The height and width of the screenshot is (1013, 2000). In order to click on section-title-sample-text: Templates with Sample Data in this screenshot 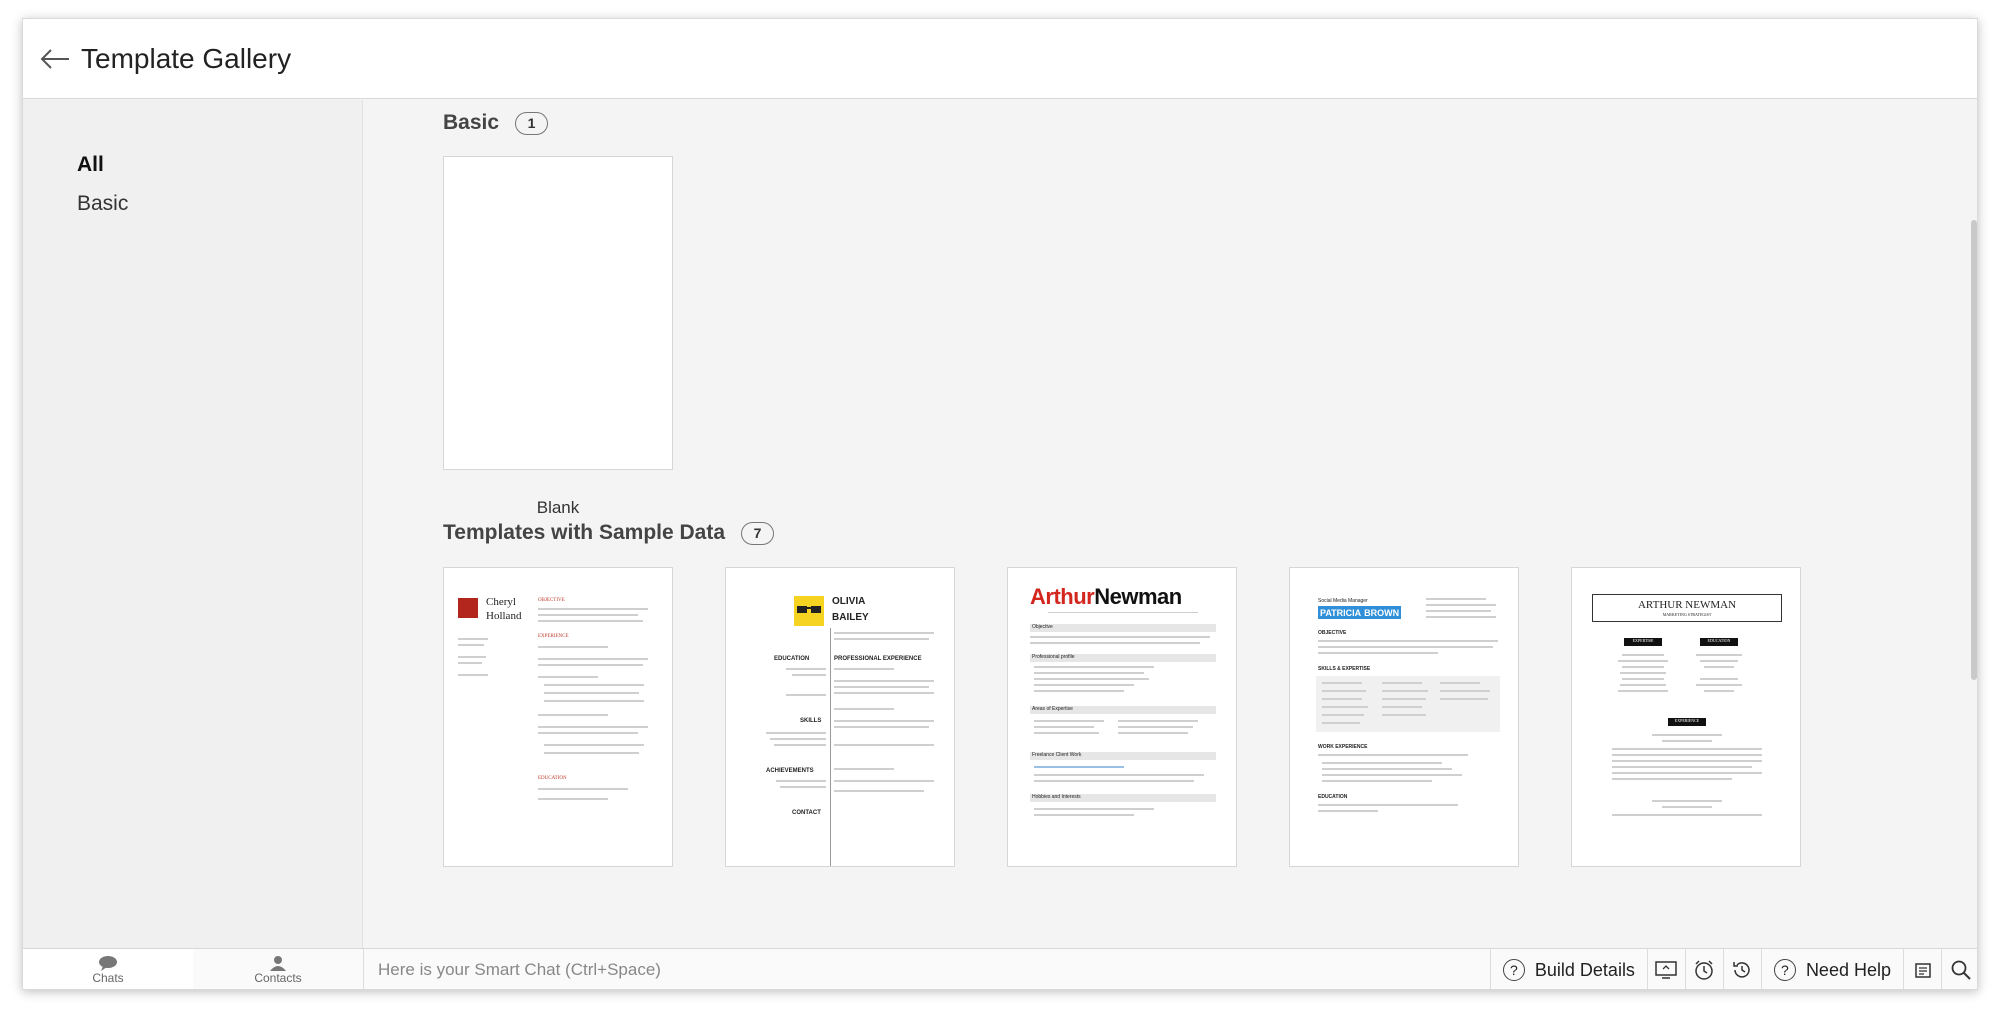, I will do `click(584, 532)`.